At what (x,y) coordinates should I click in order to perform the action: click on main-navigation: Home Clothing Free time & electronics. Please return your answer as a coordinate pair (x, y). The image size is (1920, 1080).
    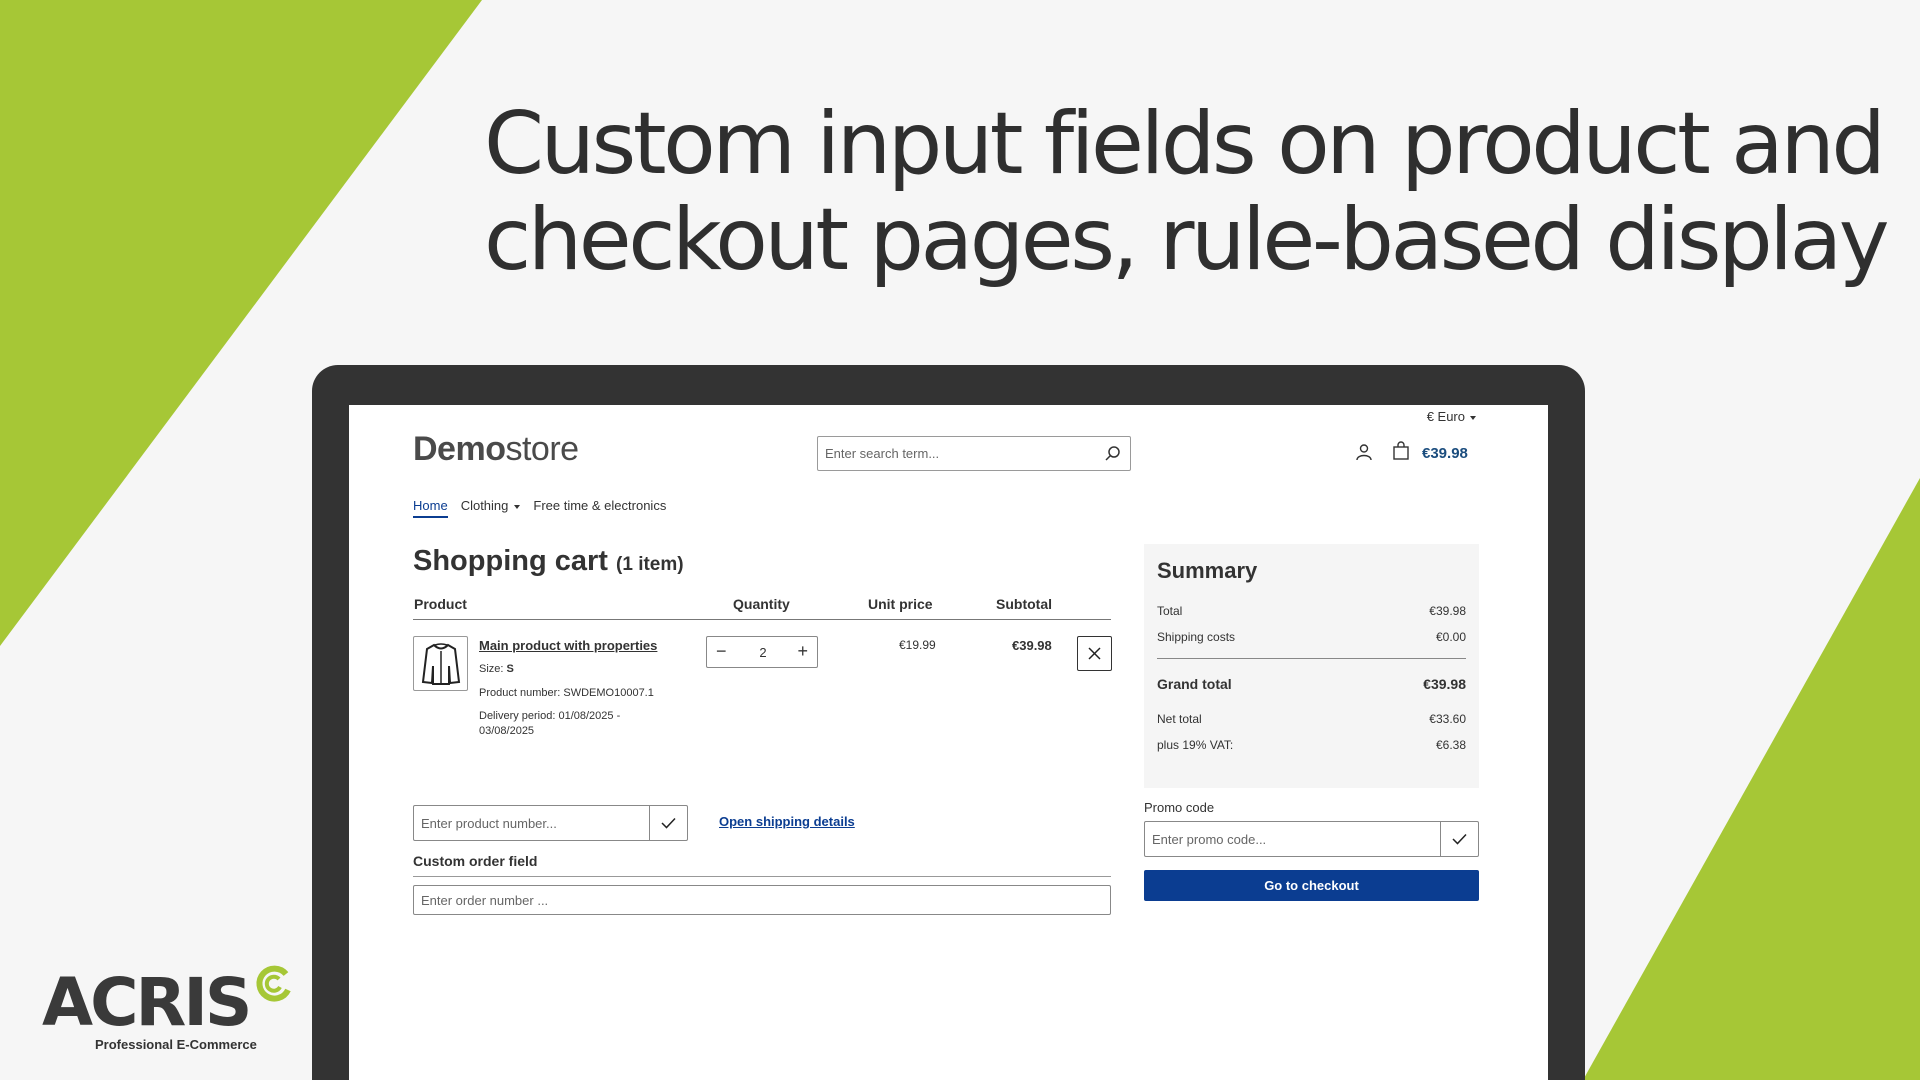
    Looking at the image, I should click on (539, 508).